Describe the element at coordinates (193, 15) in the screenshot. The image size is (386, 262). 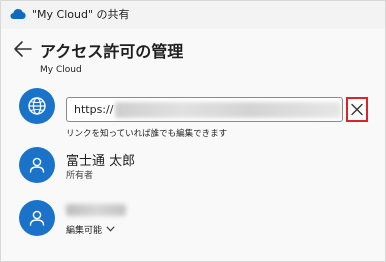
I see `title-bar: "My Cloud" の共有` at that location.